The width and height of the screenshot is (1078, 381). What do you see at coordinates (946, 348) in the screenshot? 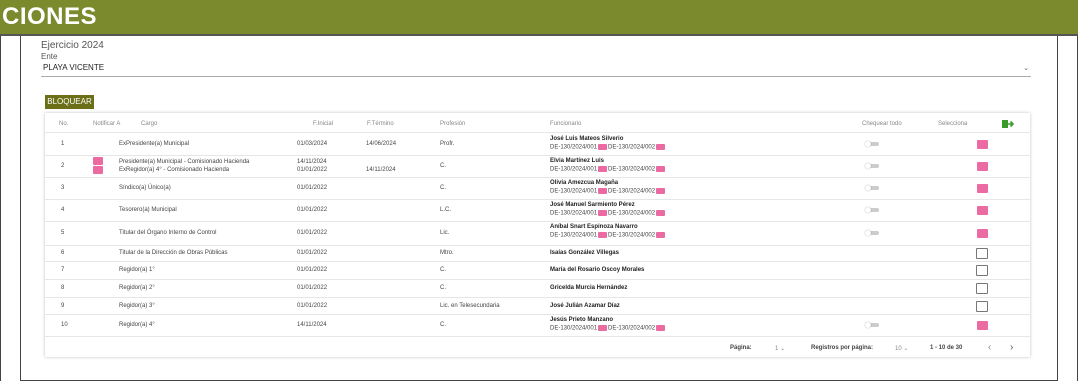
I see `page-range: 1 - 10 de 30` at bounding box center [946, 348].